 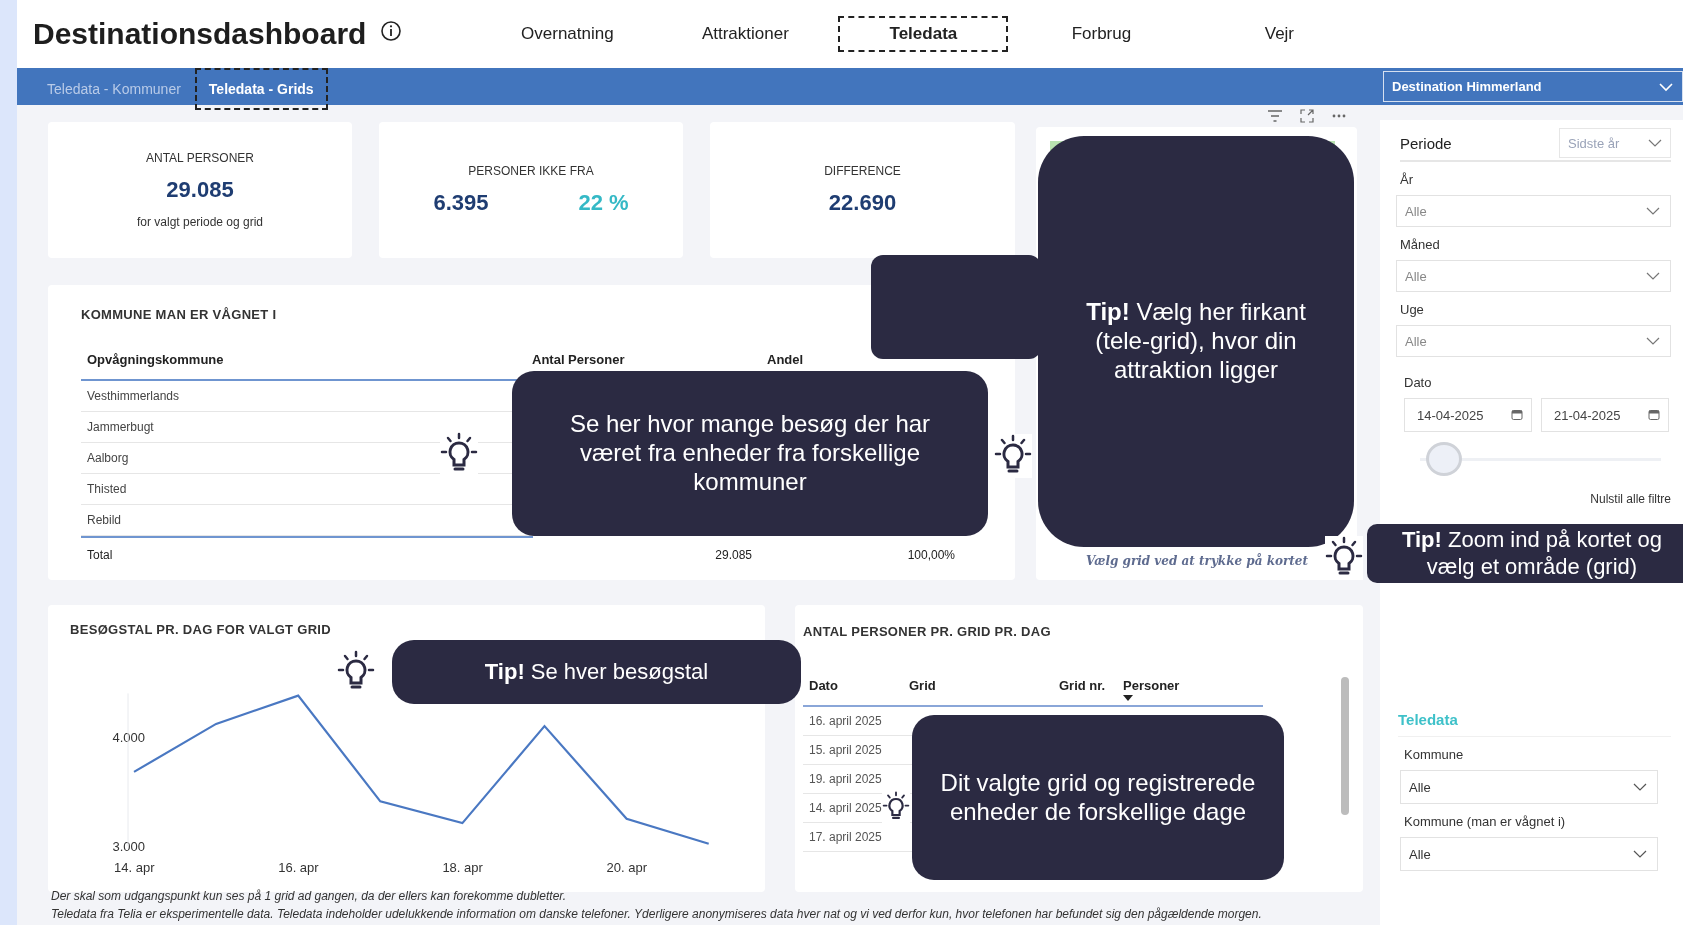 I want to click on expand-icon, so click(x=1307, y=116).